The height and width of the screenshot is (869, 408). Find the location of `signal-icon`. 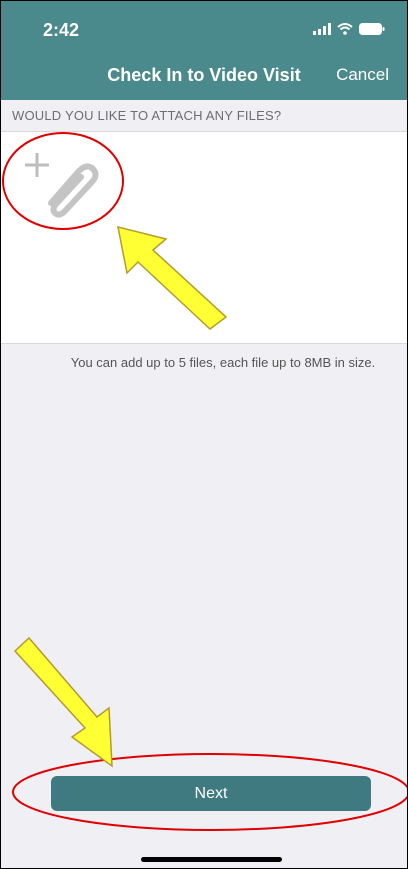

signal-icon is located at coordinates (322, 29).